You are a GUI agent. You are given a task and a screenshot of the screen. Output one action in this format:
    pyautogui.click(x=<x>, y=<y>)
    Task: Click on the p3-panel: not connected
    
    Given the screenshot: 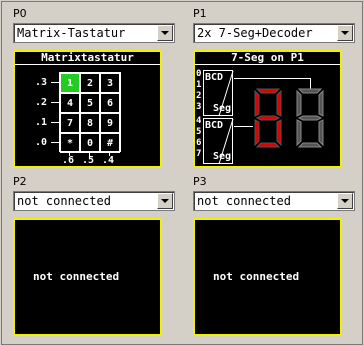 What is the action you would take?
    pyautogui.click(x=267, y=277)
    